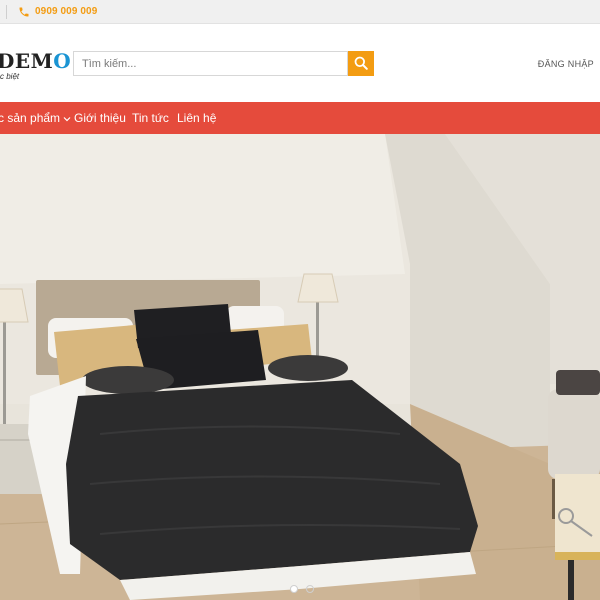 The height and width of the screenshot is (600, 600). I want to click on slider-dots, so click(304, 590).